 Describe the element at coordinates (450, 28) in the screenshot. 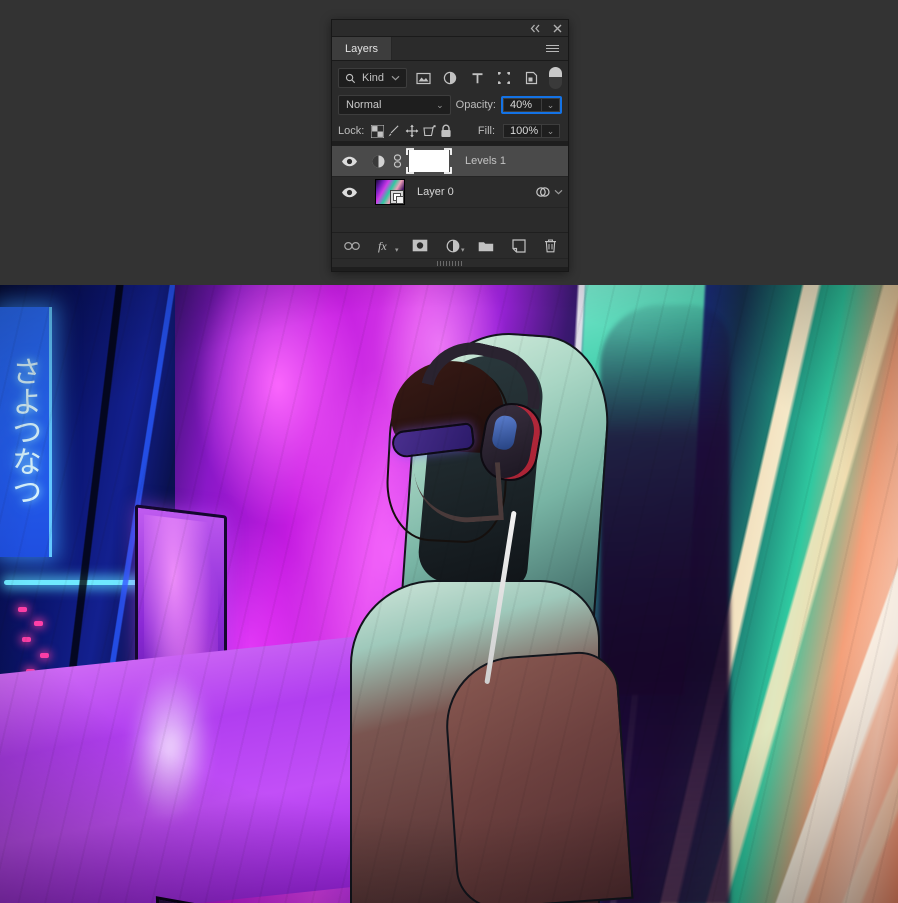

I see `panel-titlebar` at that location.